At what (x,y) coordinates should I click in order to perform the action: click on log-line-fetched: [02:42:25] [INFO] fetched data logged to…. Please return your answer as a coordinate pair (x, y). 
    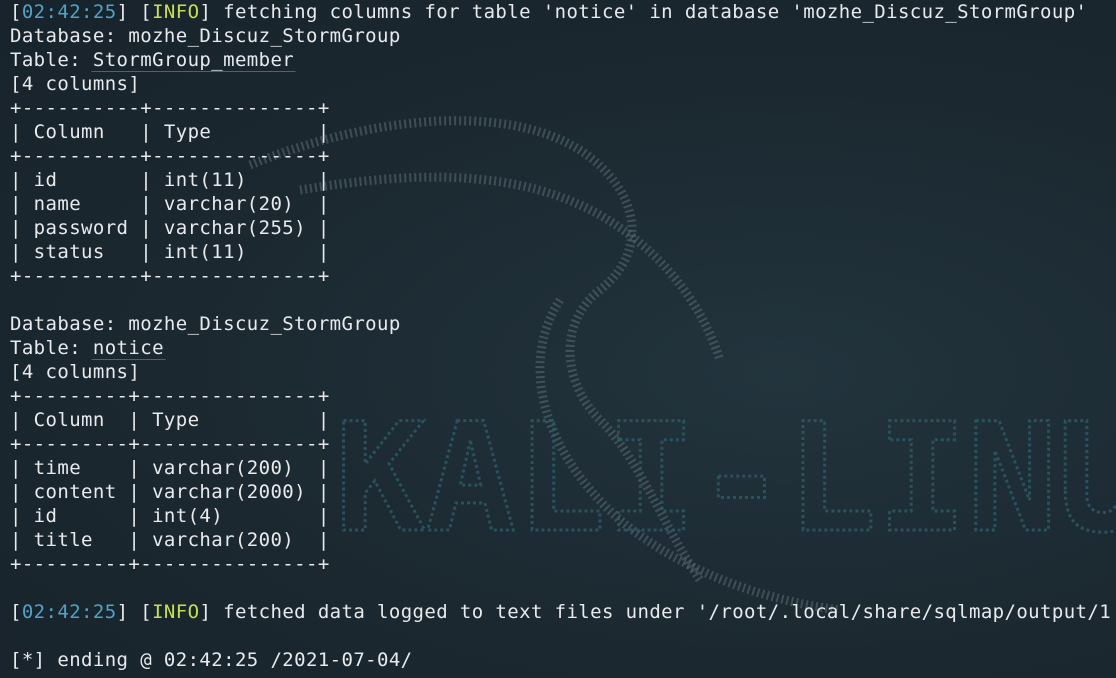
    Looking at the image, I should click on (561, 612).